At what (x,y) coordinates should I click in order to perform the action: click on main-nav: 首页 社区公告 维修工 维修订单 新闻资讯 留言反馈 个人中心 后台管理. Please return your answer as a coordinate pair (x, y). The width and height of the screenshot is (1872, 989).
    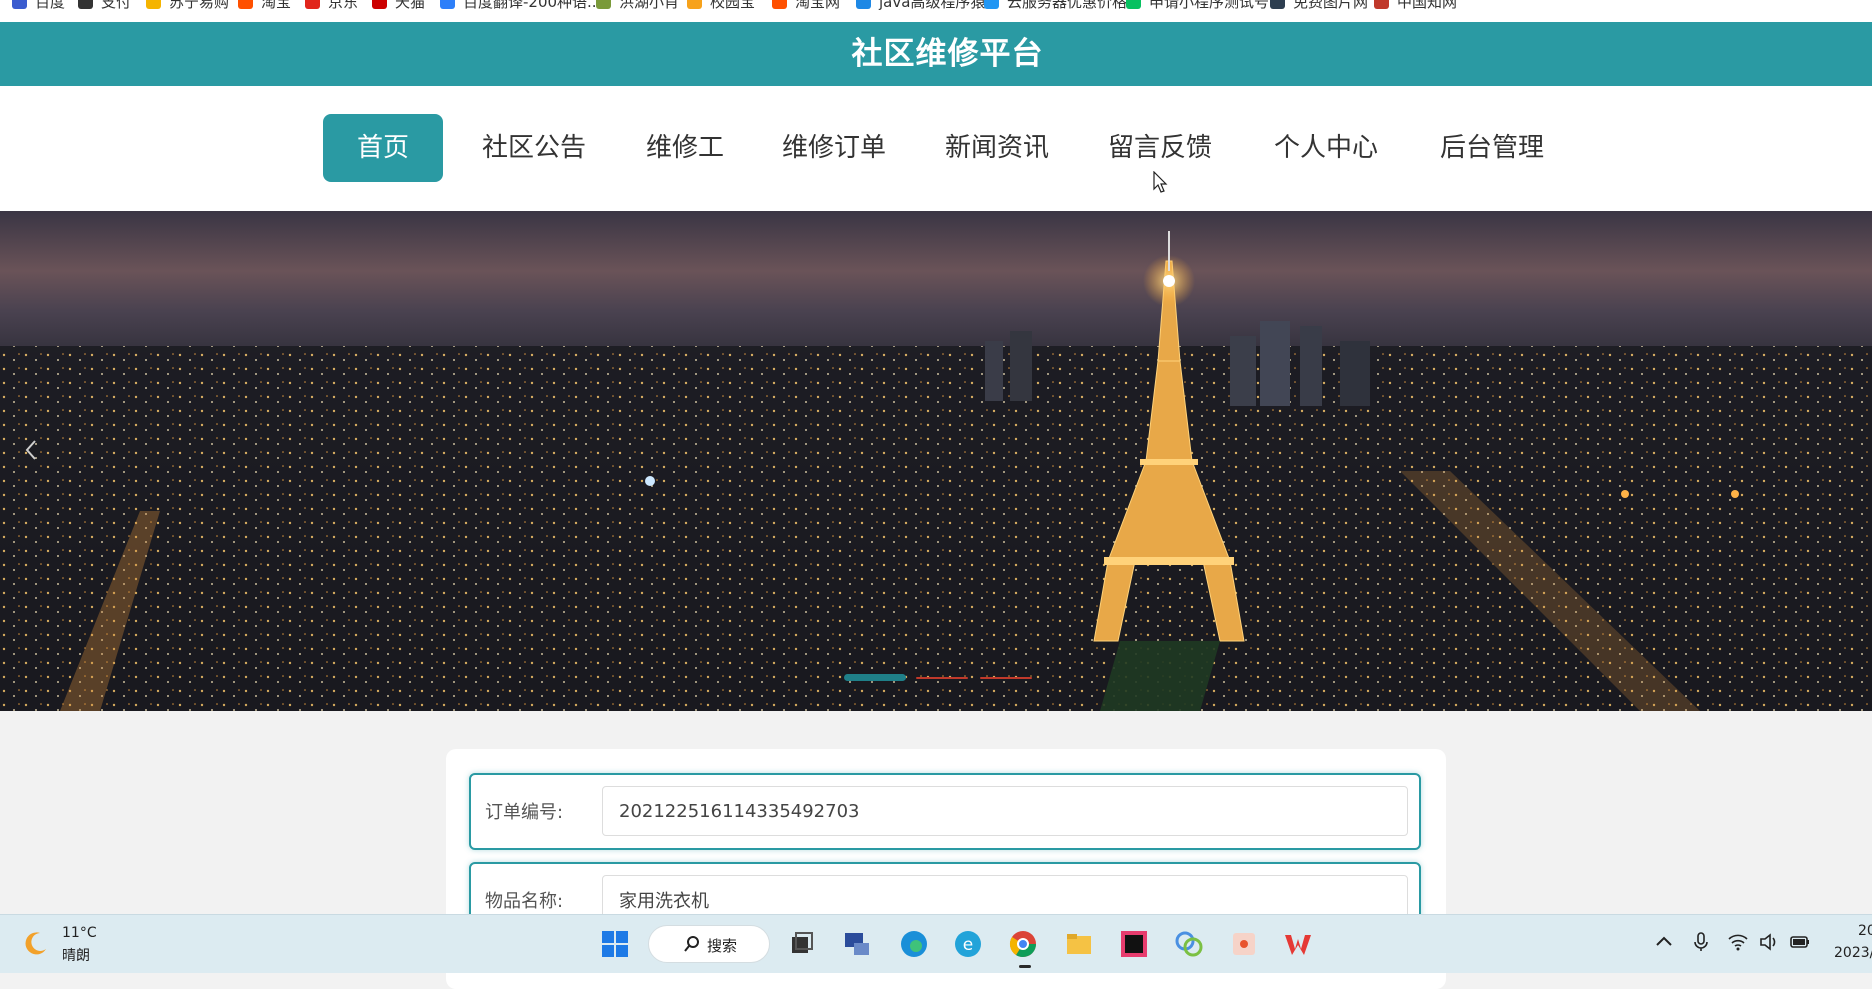
    Looking at the image, I should click on (936, 148).